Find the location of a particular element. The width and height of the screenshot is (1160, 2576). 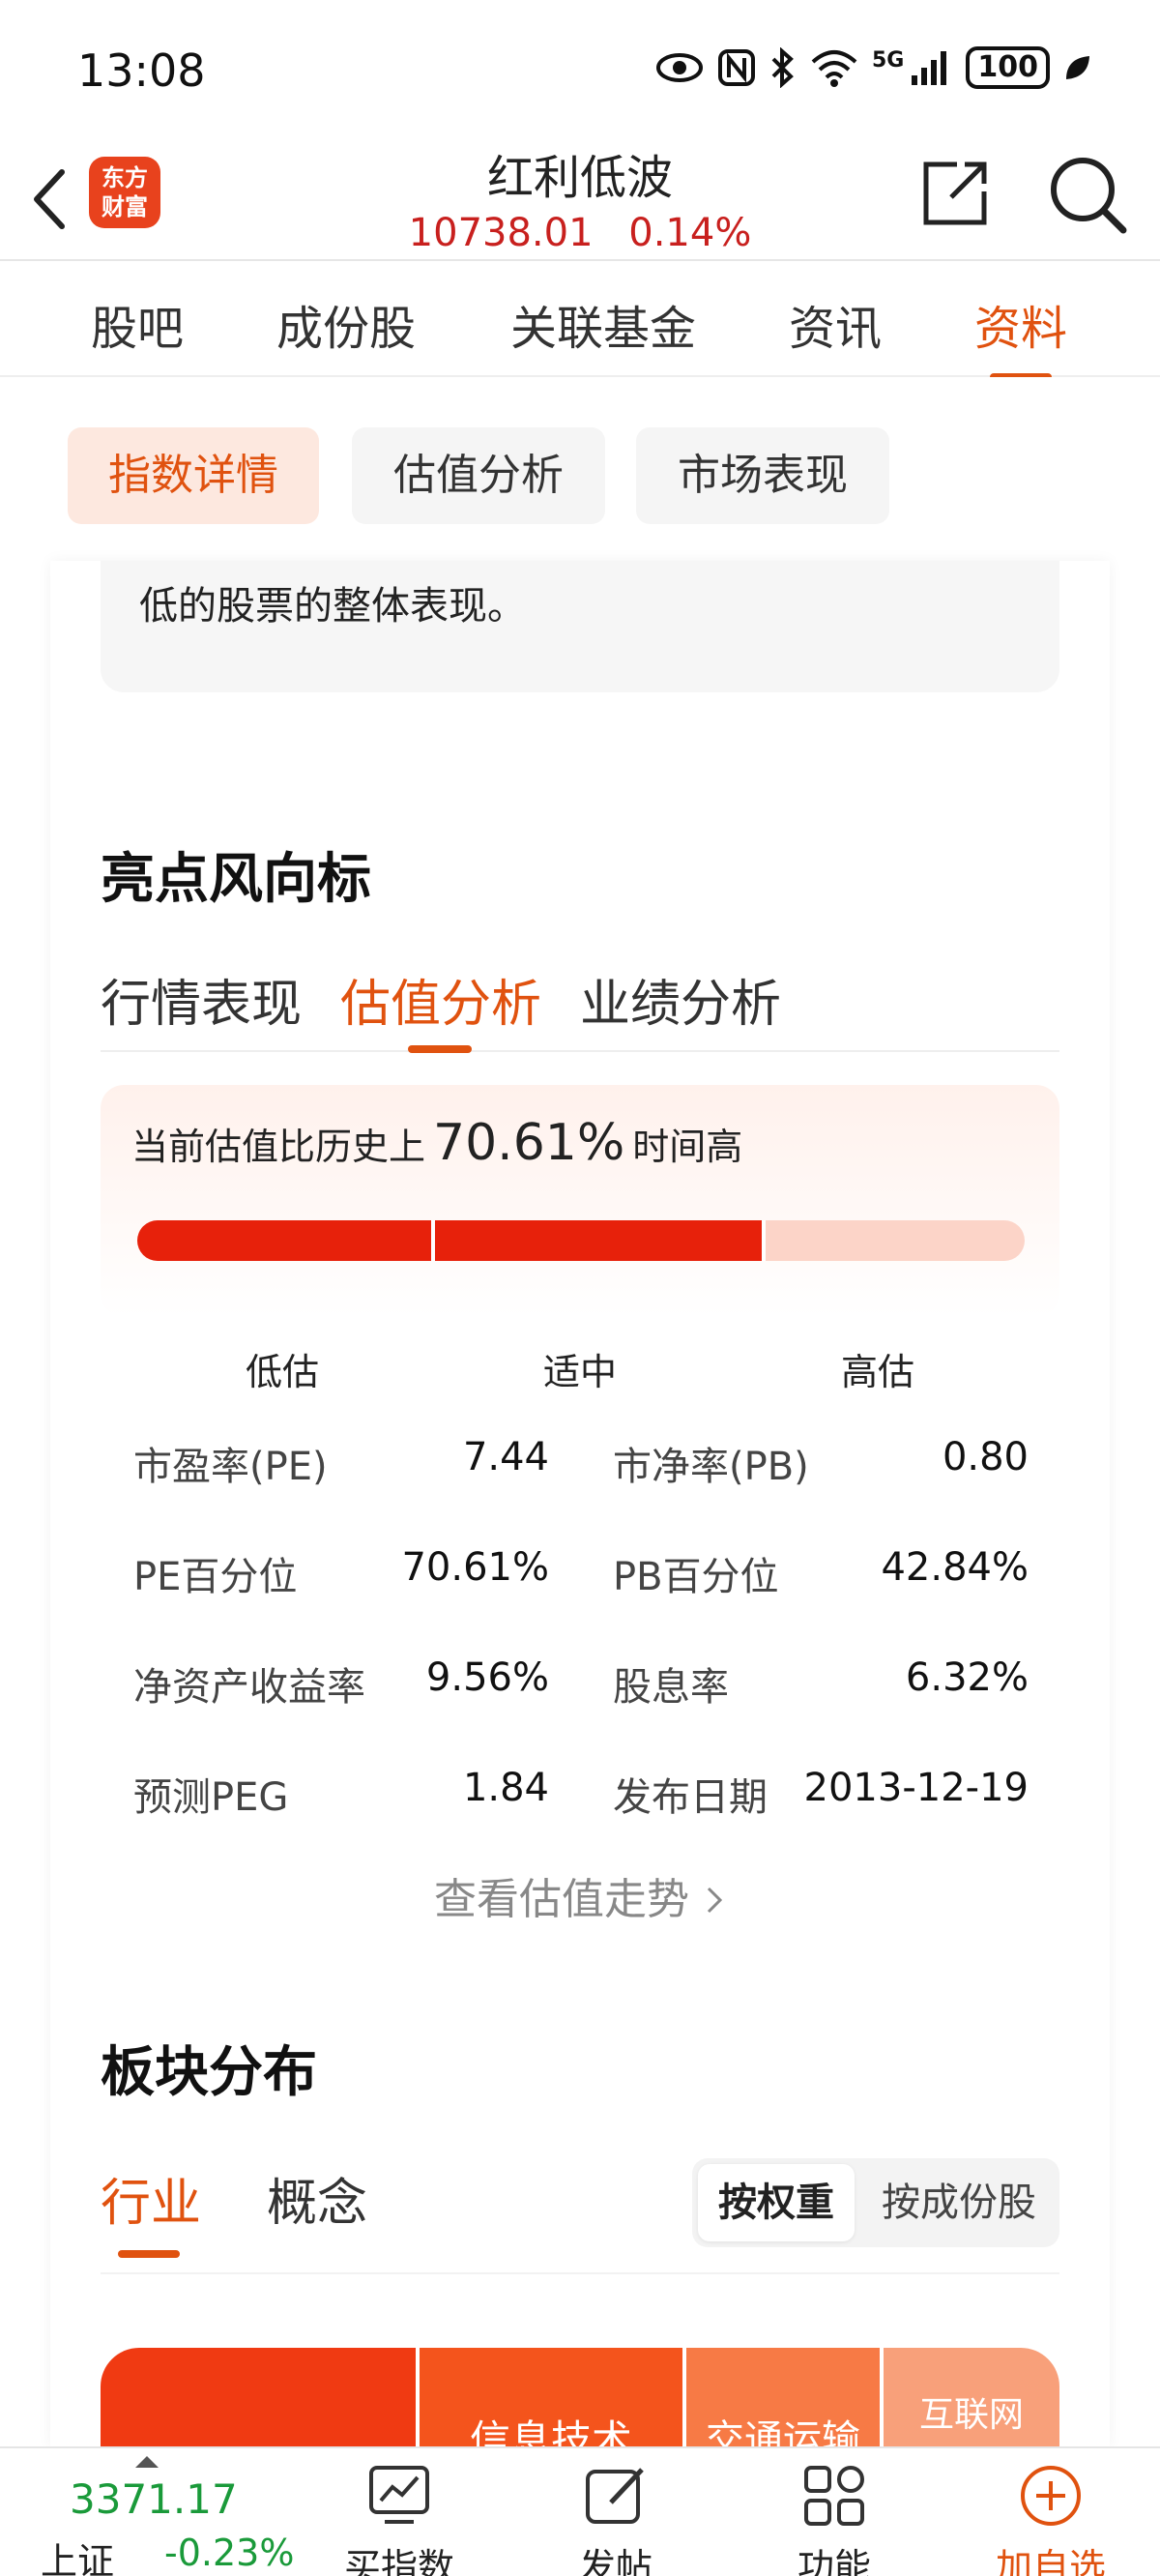

chevron-right-icon is located at coordinates (715, 1900).